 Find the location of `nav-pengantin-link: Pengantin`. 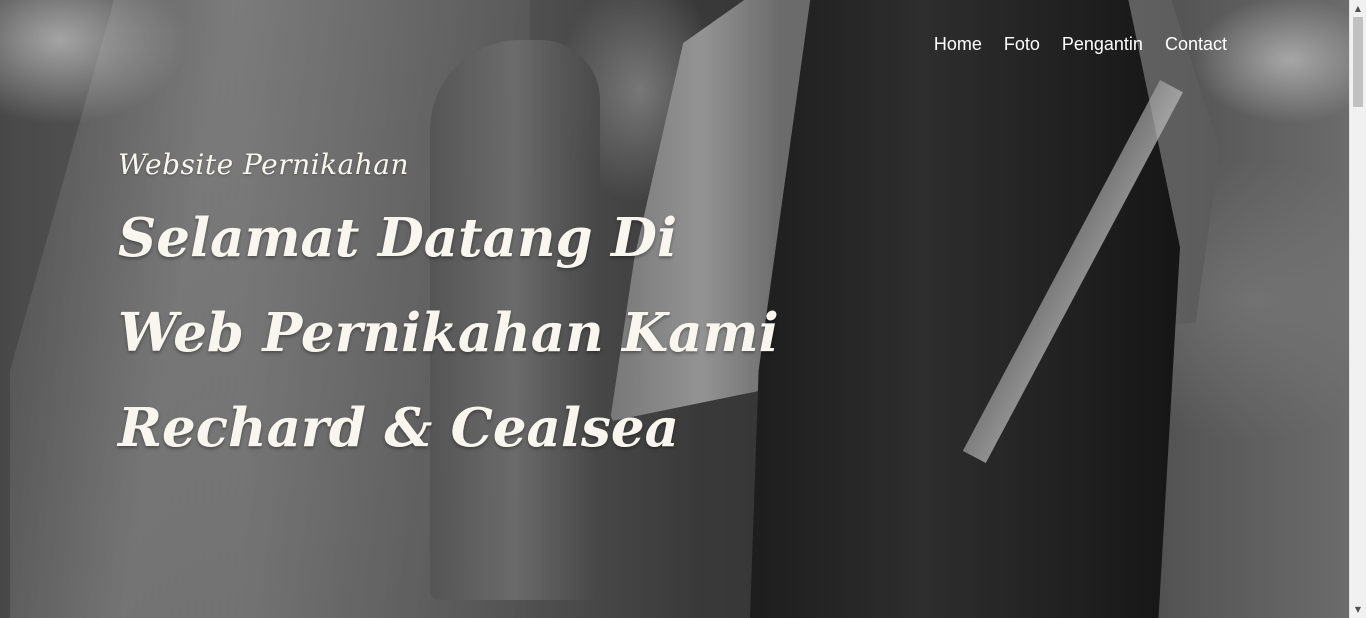

nav-pengantin-link: Pengantin is located at coordinates (1102, 44).